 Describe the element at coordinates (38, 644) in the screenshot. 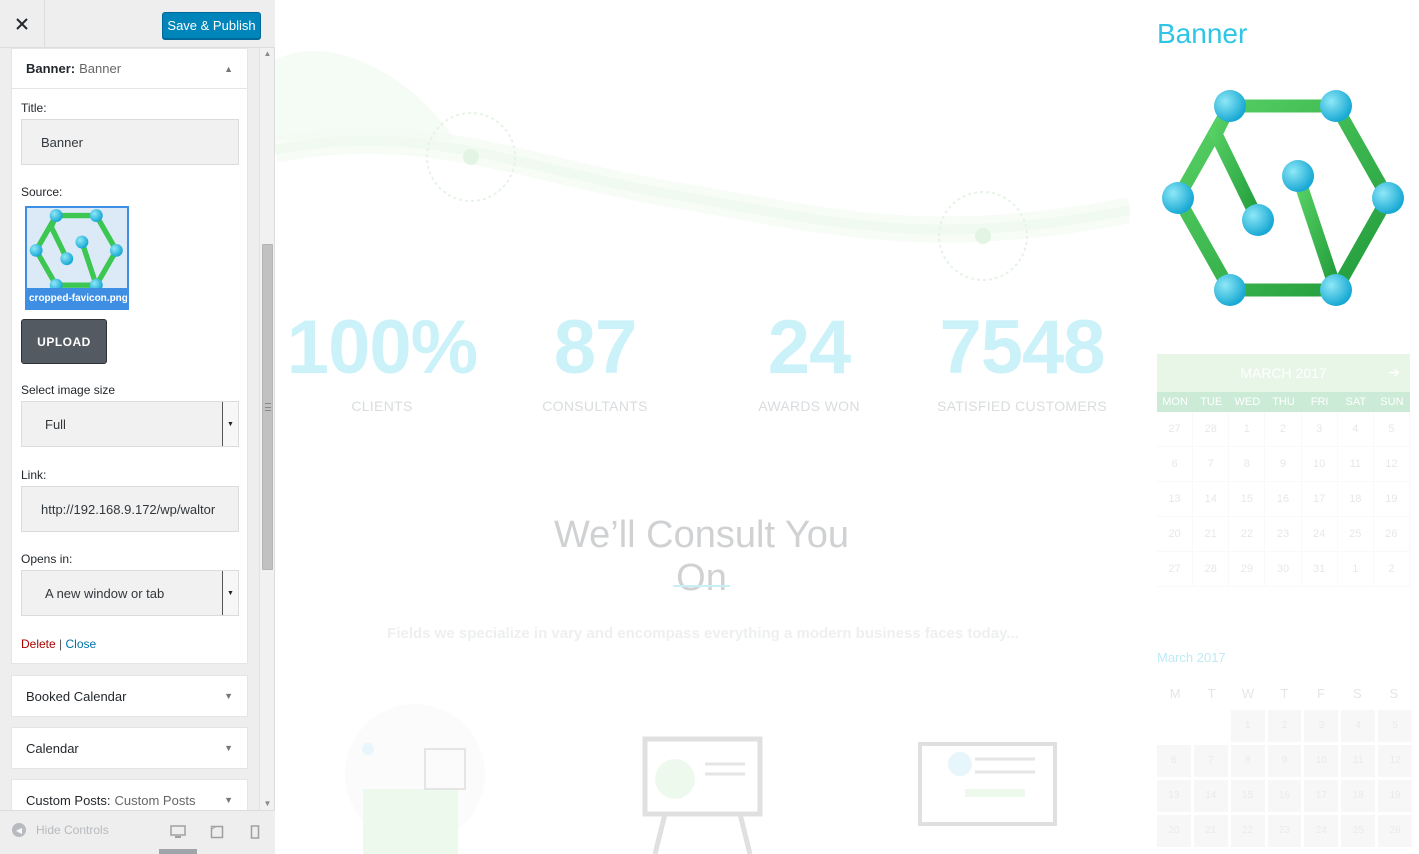

I see `delete-link: Delete` at that location.